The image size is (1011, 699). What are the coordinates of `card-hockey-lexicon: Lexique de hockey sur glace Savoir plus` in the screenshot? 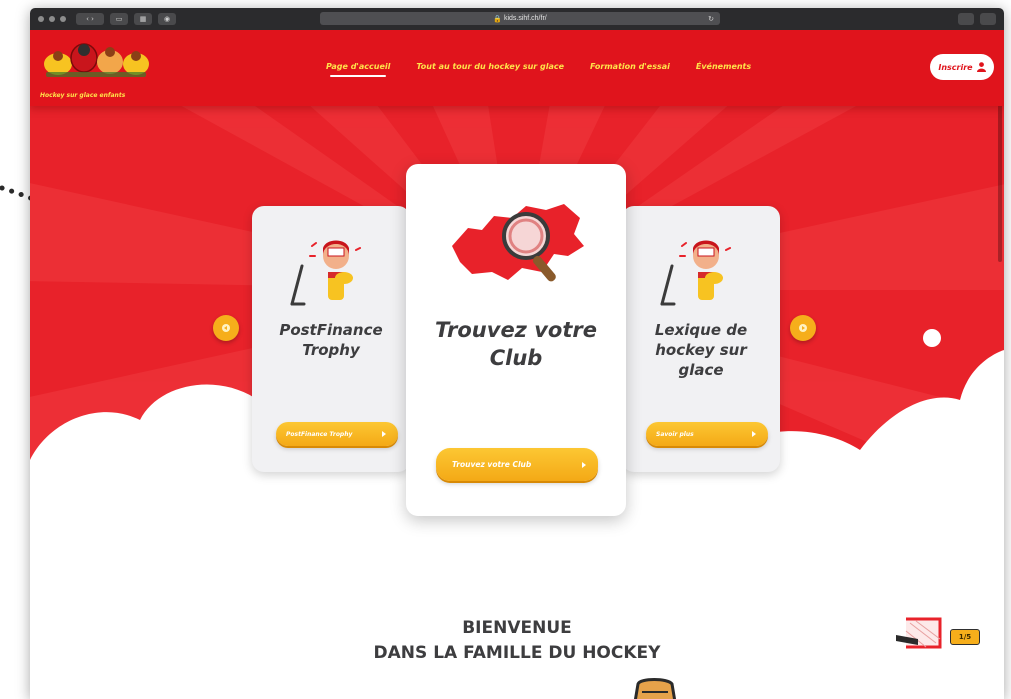 It's located at (701, 339).